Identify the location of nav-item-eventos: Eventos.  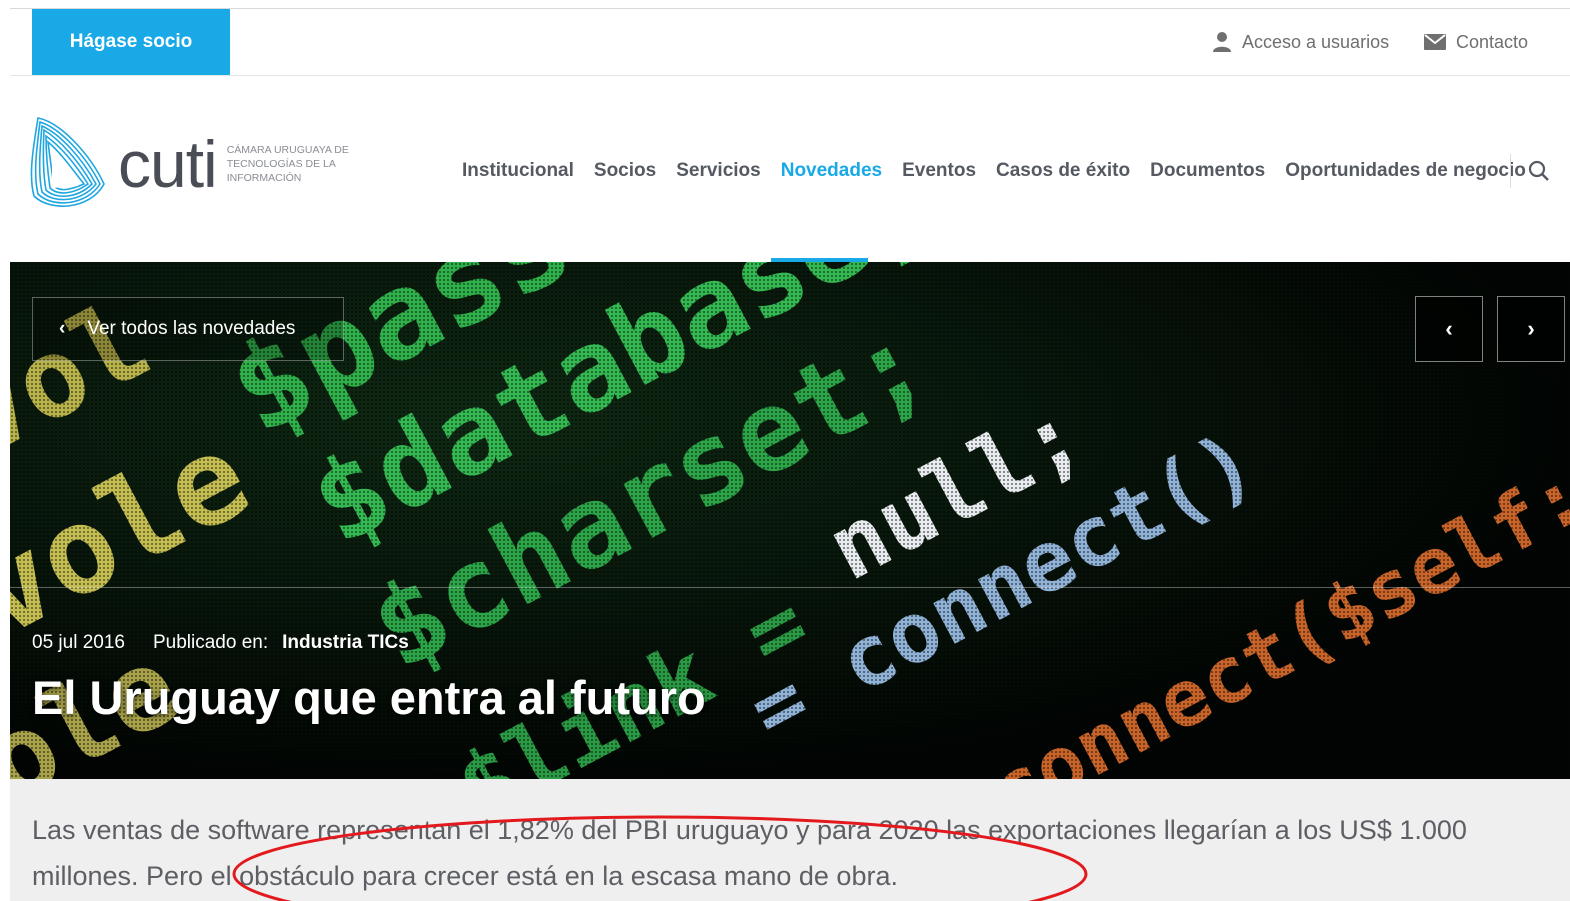
(939, 171).